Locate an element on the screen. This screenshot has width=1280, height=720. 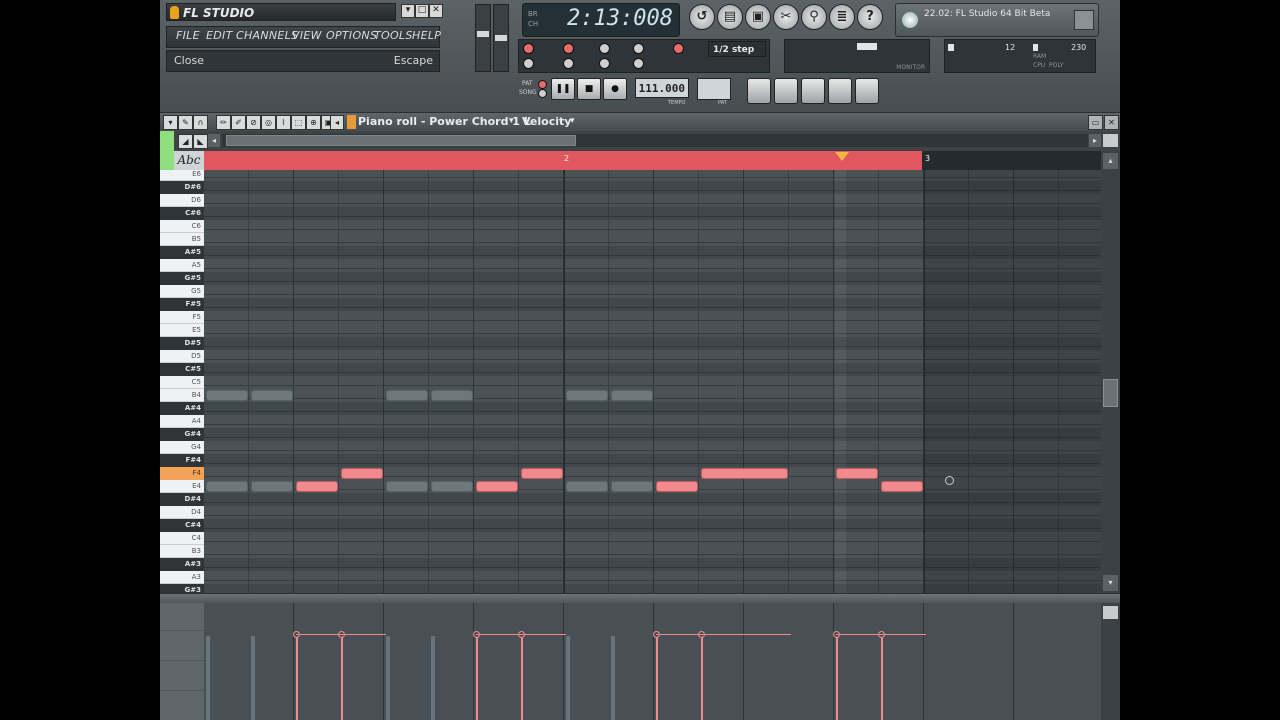
zoom-out-icon: ◢ is located at coordinates (185, 141).